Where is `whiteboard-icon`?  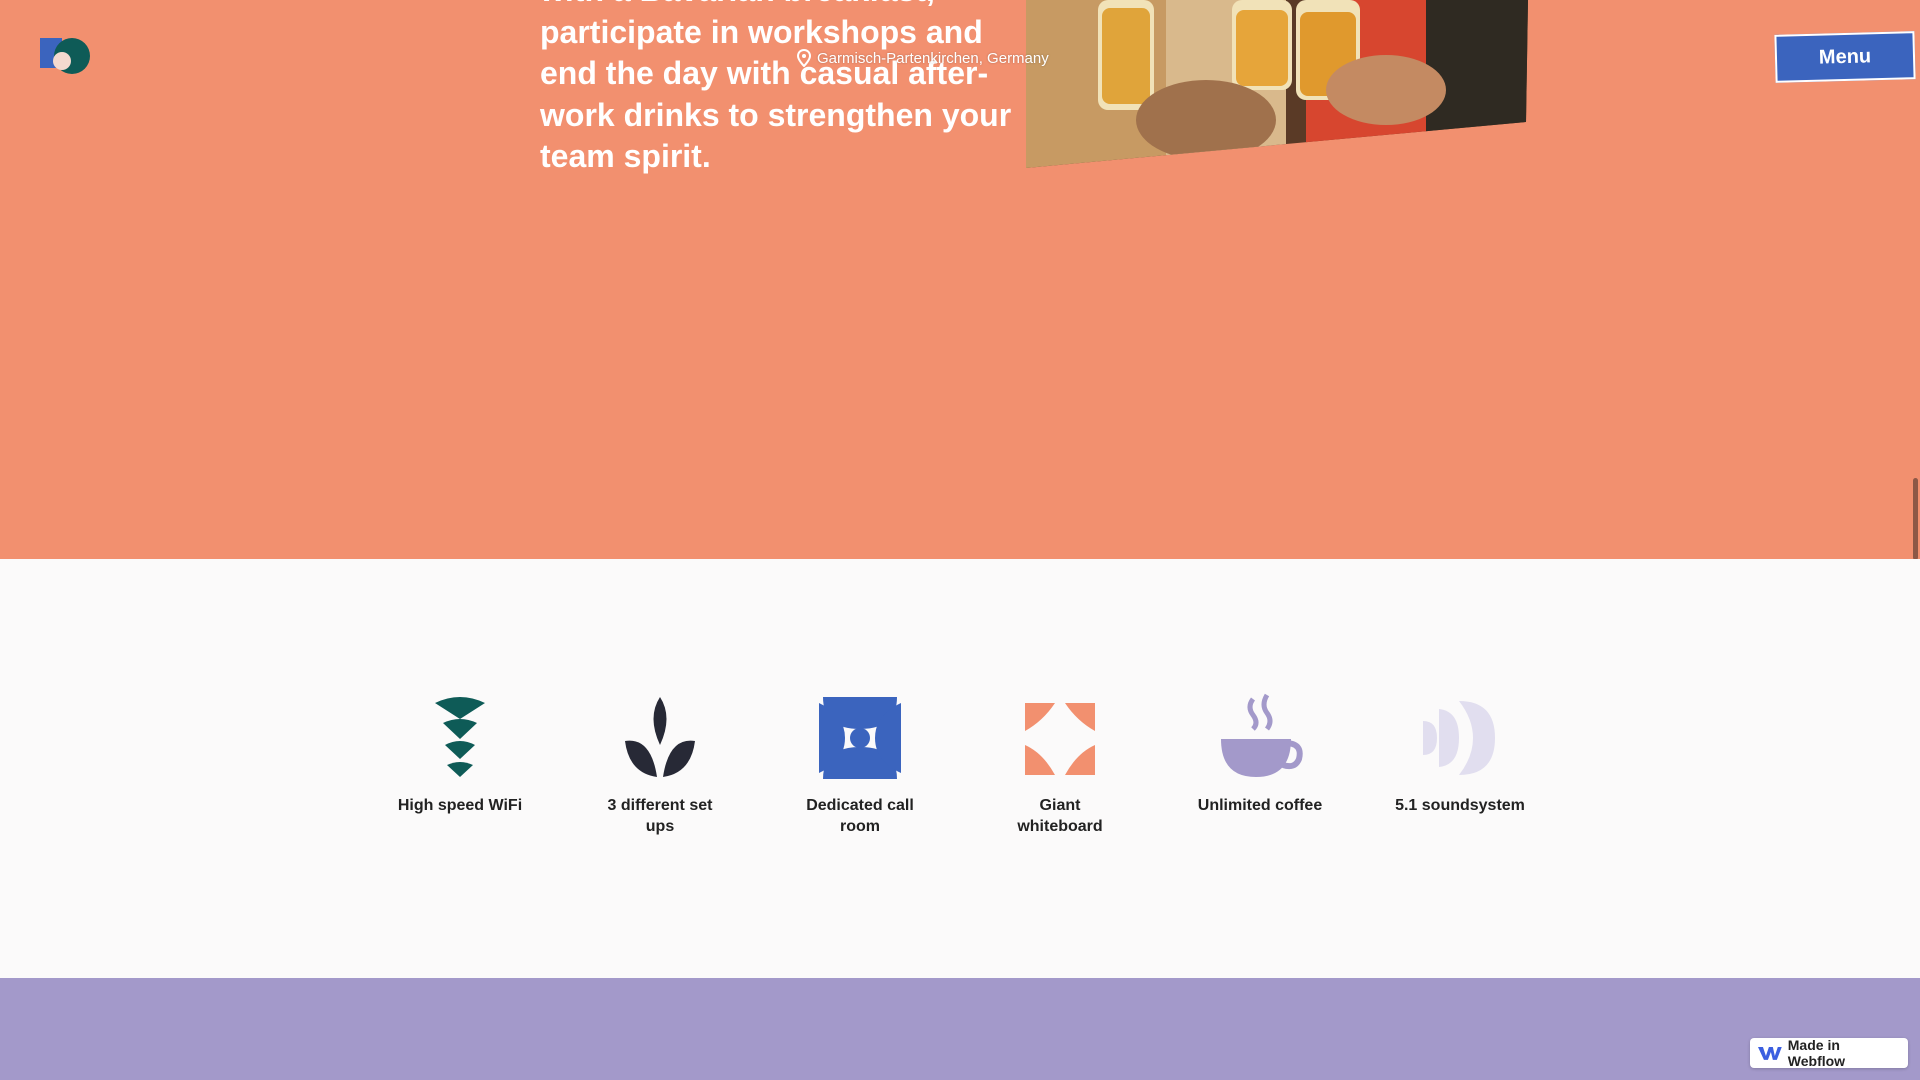 whiteboard-icon is located at coordinates (1060, 739).